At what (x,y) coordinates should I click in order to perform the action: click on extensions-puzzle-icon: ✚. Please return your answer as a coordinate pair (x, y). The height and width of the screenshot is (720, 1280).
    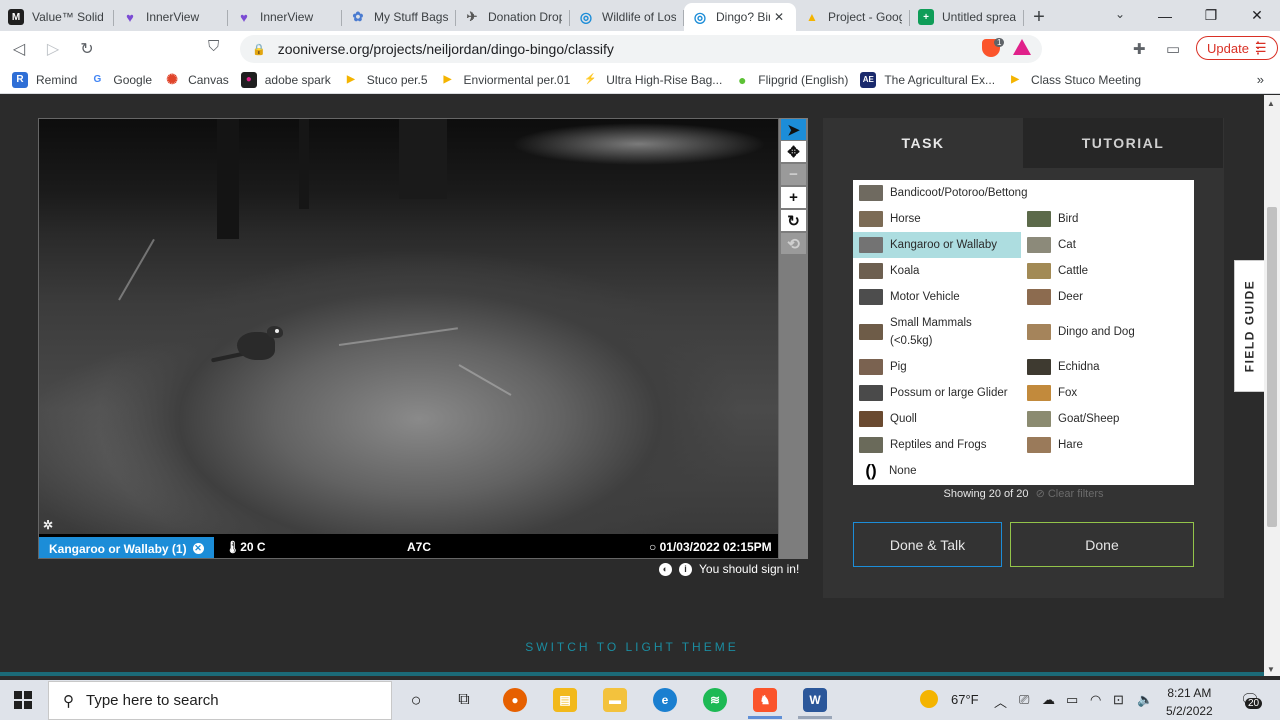
    Looking at the image, I should click on (1139, 49).